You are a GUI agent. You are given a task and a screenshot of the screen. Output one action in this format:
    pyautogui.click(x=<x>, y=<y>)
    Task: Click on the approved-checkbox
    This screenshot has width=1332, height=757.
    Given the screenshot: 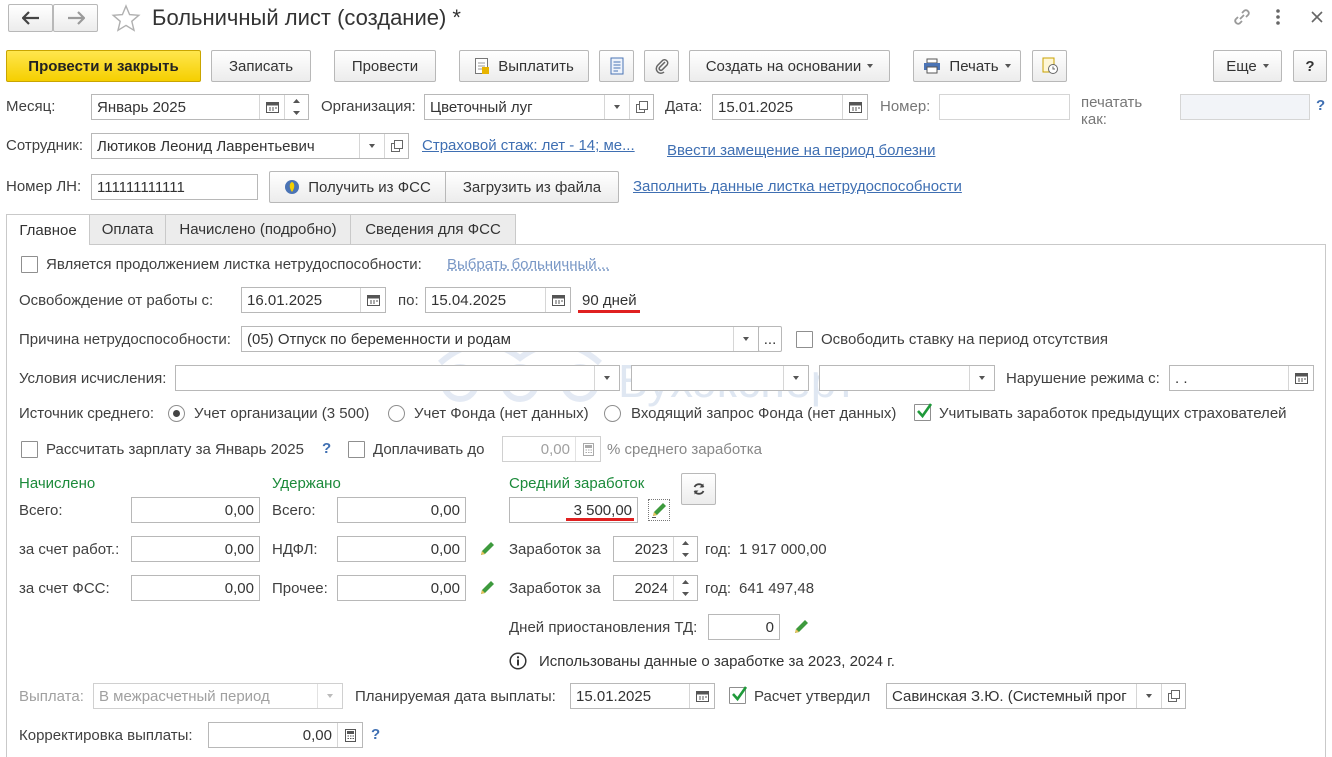 What is the action you would take?
    pyautogui.click(x=738, y=695)
    